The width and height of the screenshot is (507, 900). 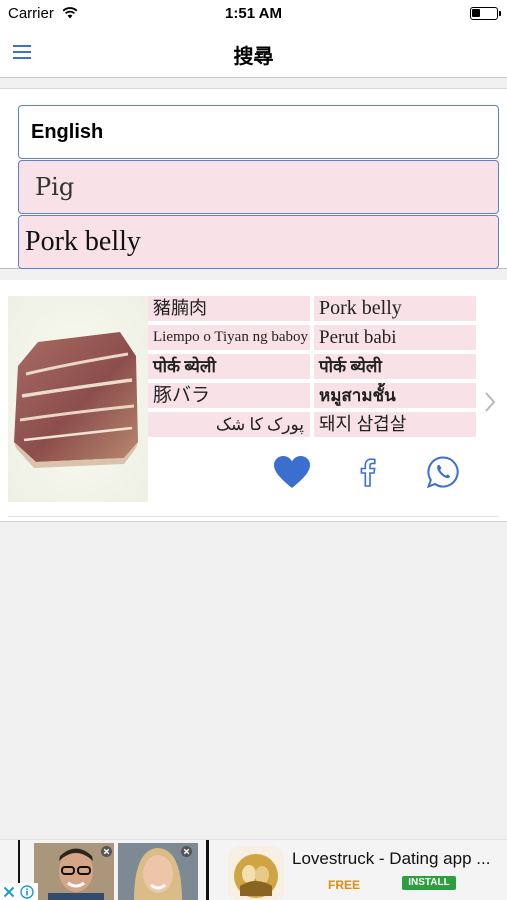 What do you see at coordinates (258, 187) in the screenshot?
I see `search-word-field: Pig` at bounding box center [258, 187].